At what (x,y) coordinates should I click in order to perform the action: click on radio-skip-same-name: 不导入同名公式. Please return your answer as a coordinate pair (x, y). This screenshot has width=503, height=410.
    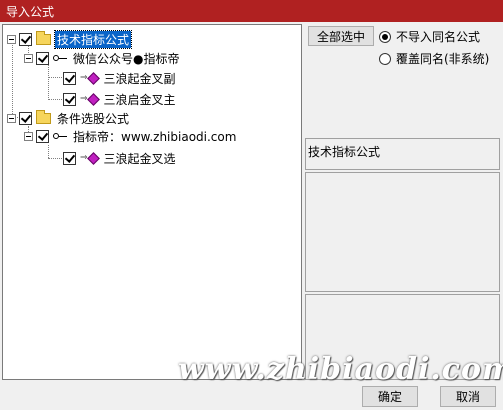
    Looking at the image, I should click on (429, 36).